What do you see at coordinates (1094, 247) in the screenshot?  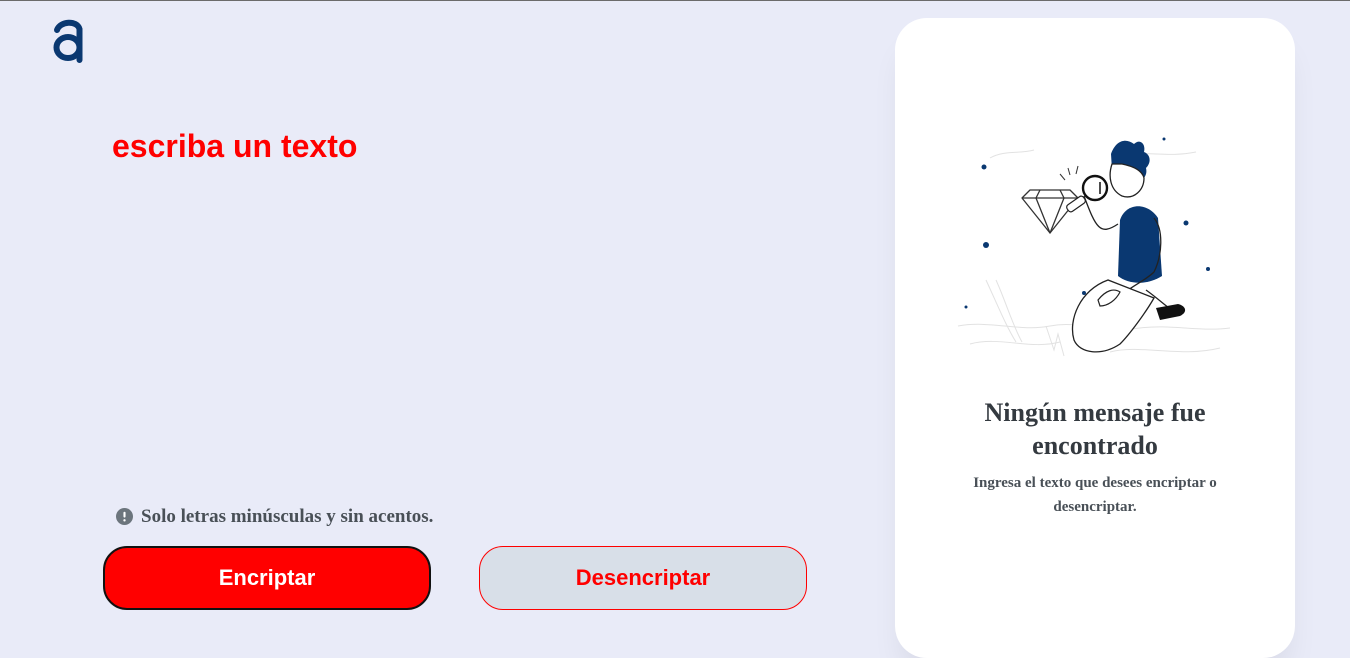 I see `person-searching-illustration` at bounding box center [1094, 247].